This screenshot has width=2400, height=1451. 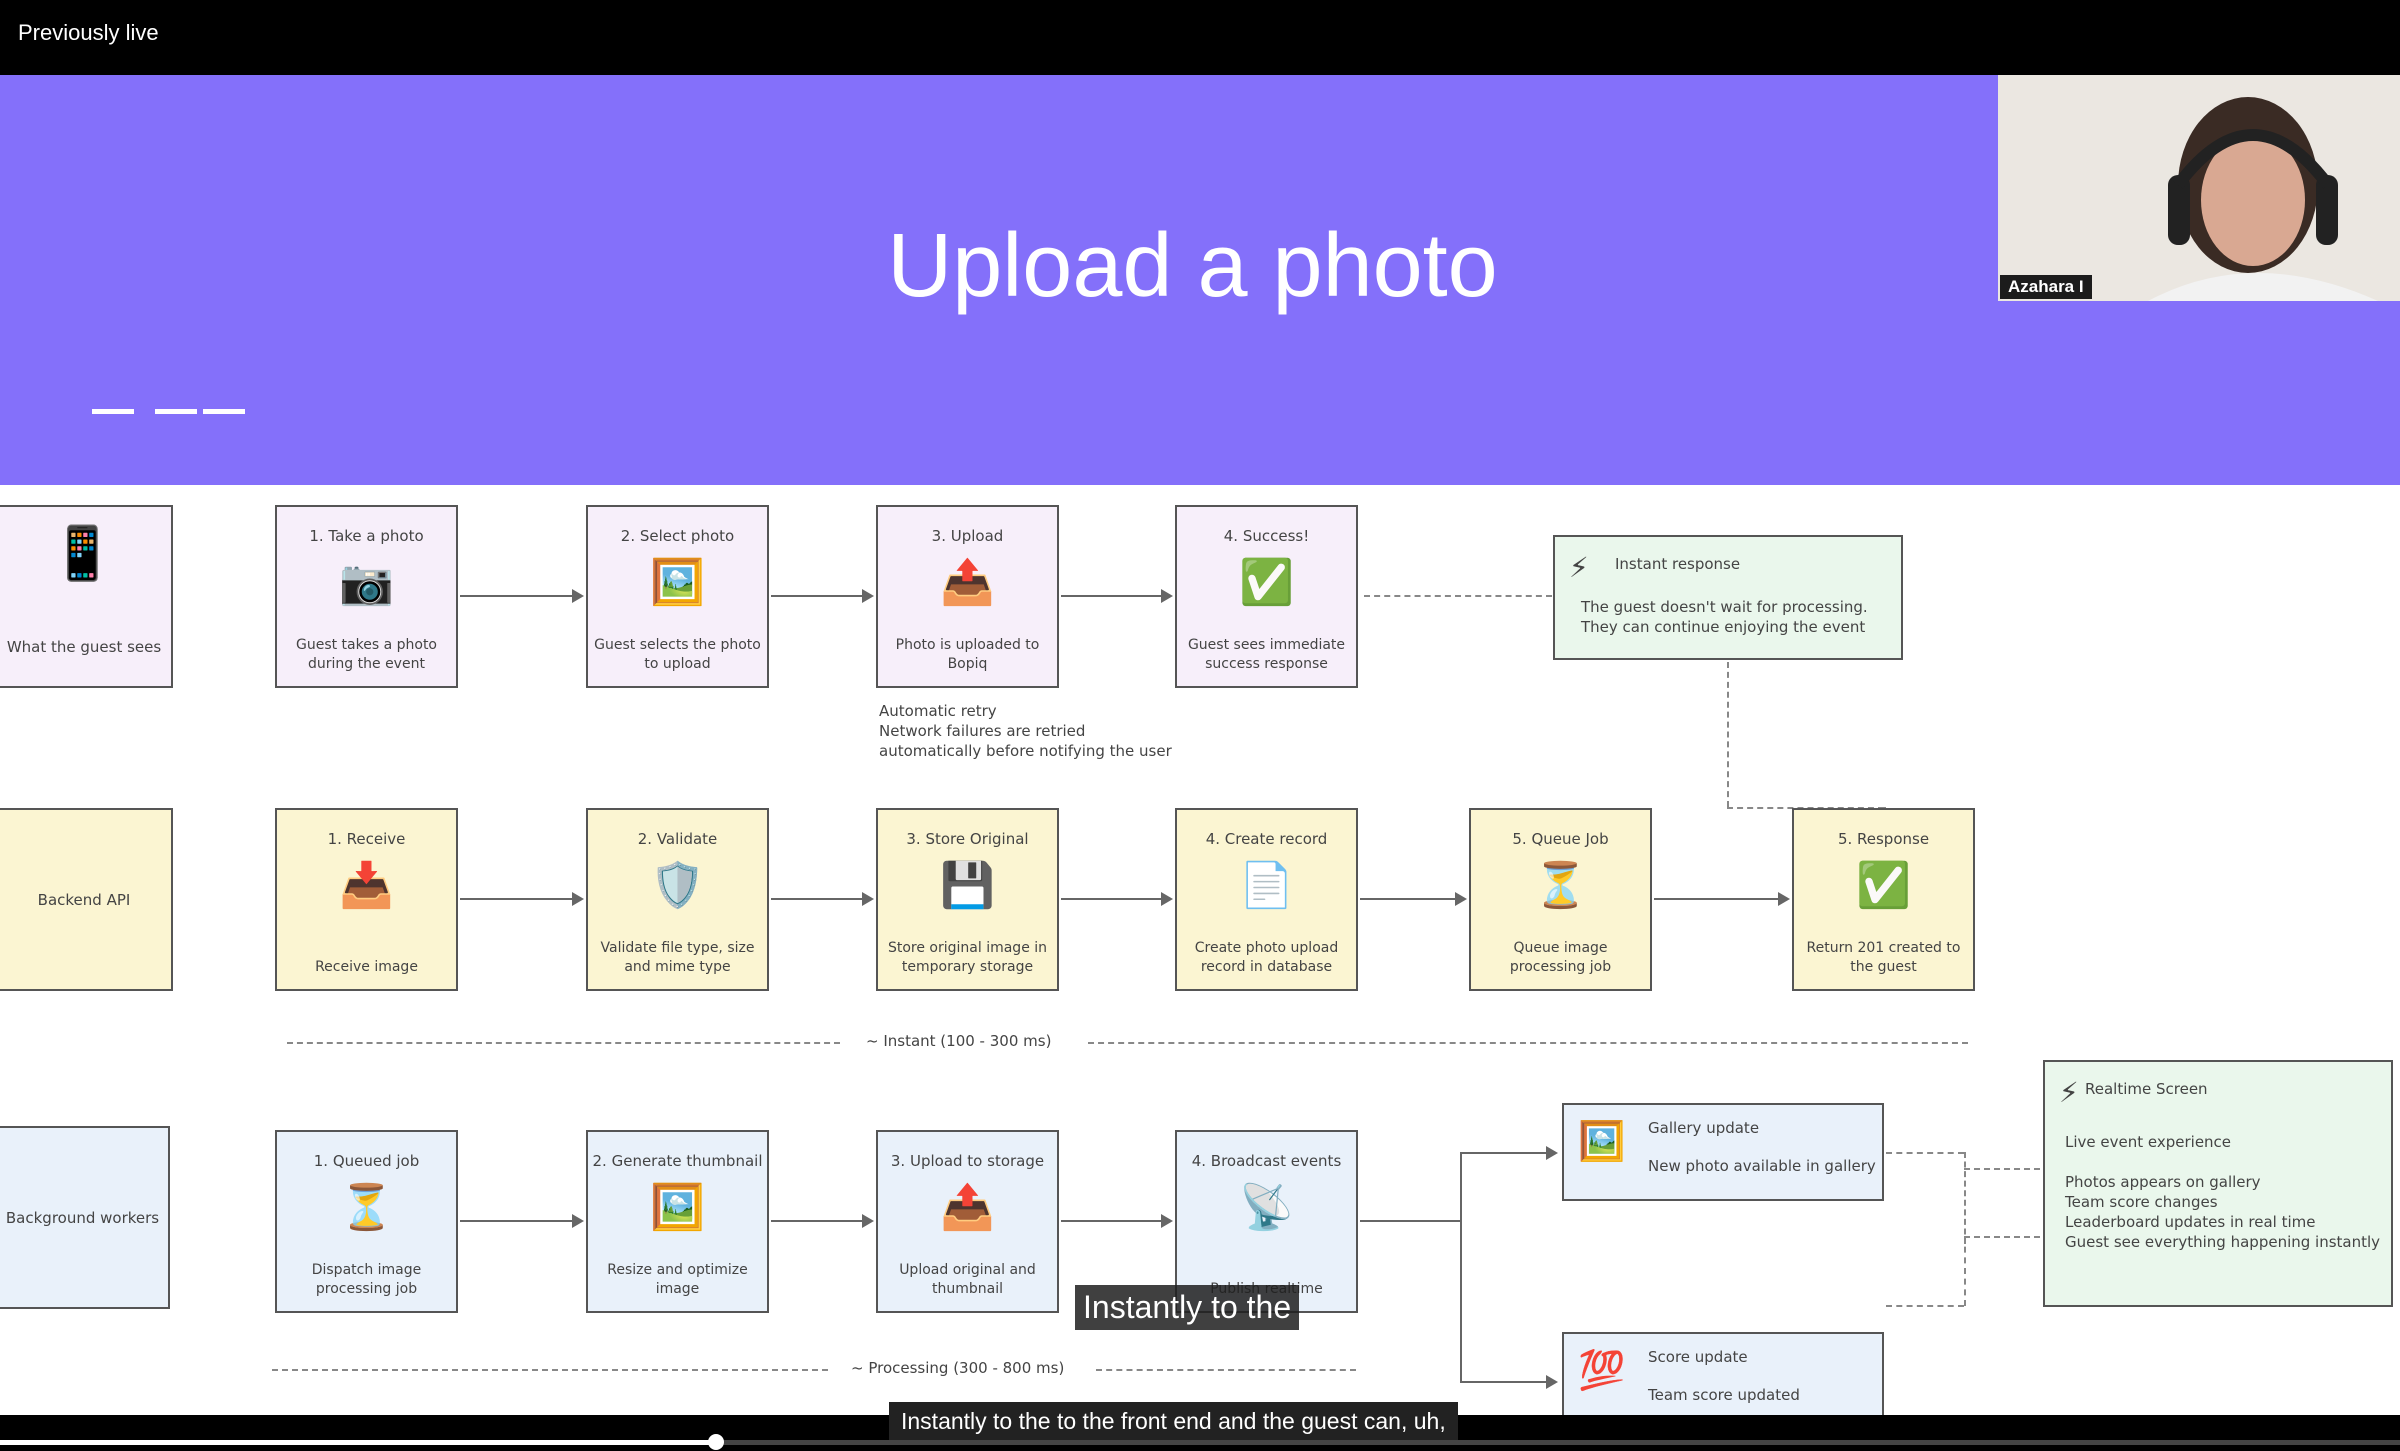 I want to click on card-desc-line: The guest doesn't wait for processing., so click(x=1724, y=607).